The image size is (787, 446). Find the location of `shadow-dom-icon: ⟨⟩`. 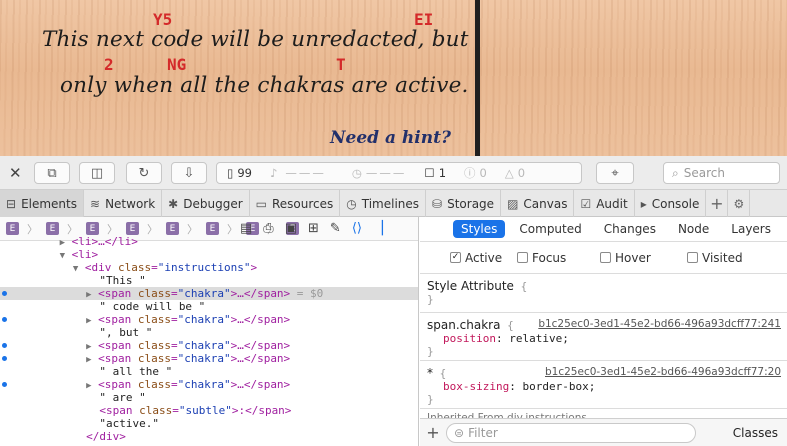

shadow-dom-icon: ⟨⟩ is located at coordinates (357, 228).